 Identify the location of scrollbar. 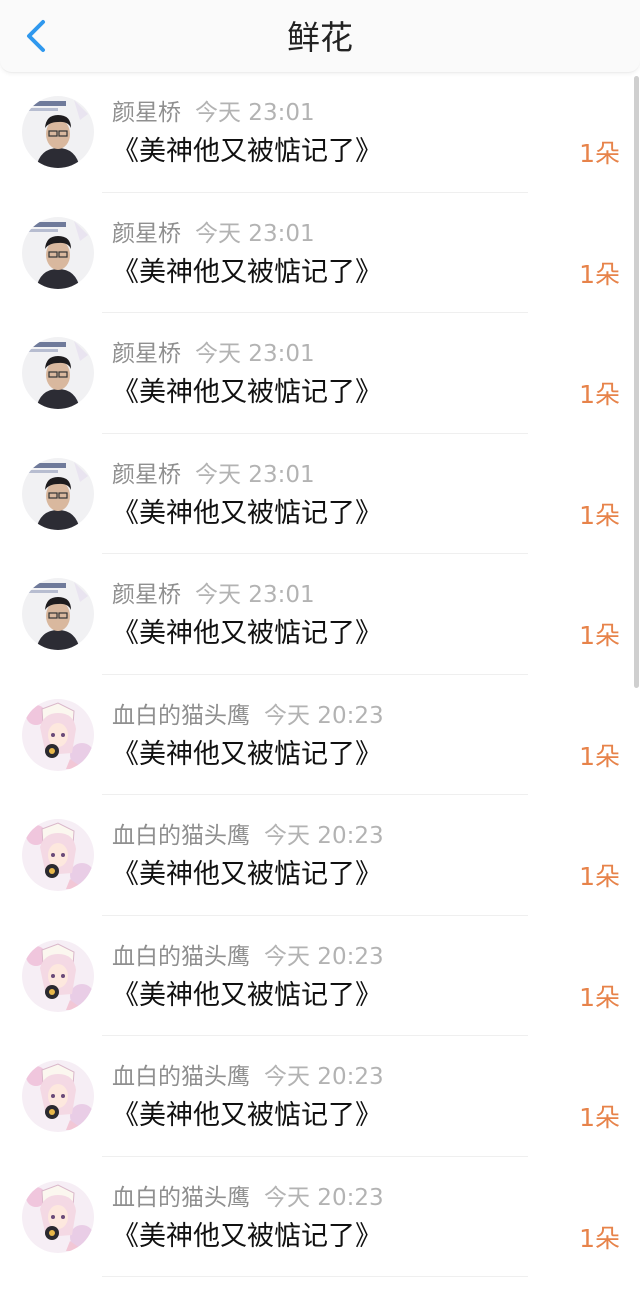
(636, 382).